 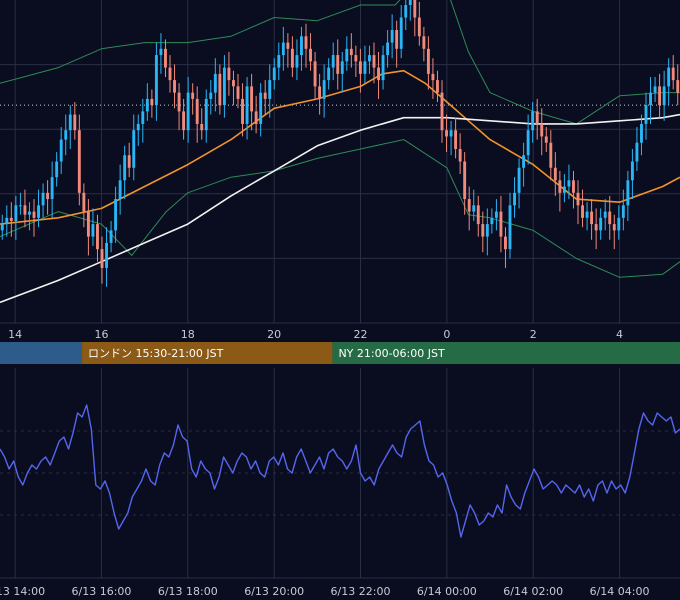 I want to click on price-x-tick-label: 0, so click(x=446, y=334).